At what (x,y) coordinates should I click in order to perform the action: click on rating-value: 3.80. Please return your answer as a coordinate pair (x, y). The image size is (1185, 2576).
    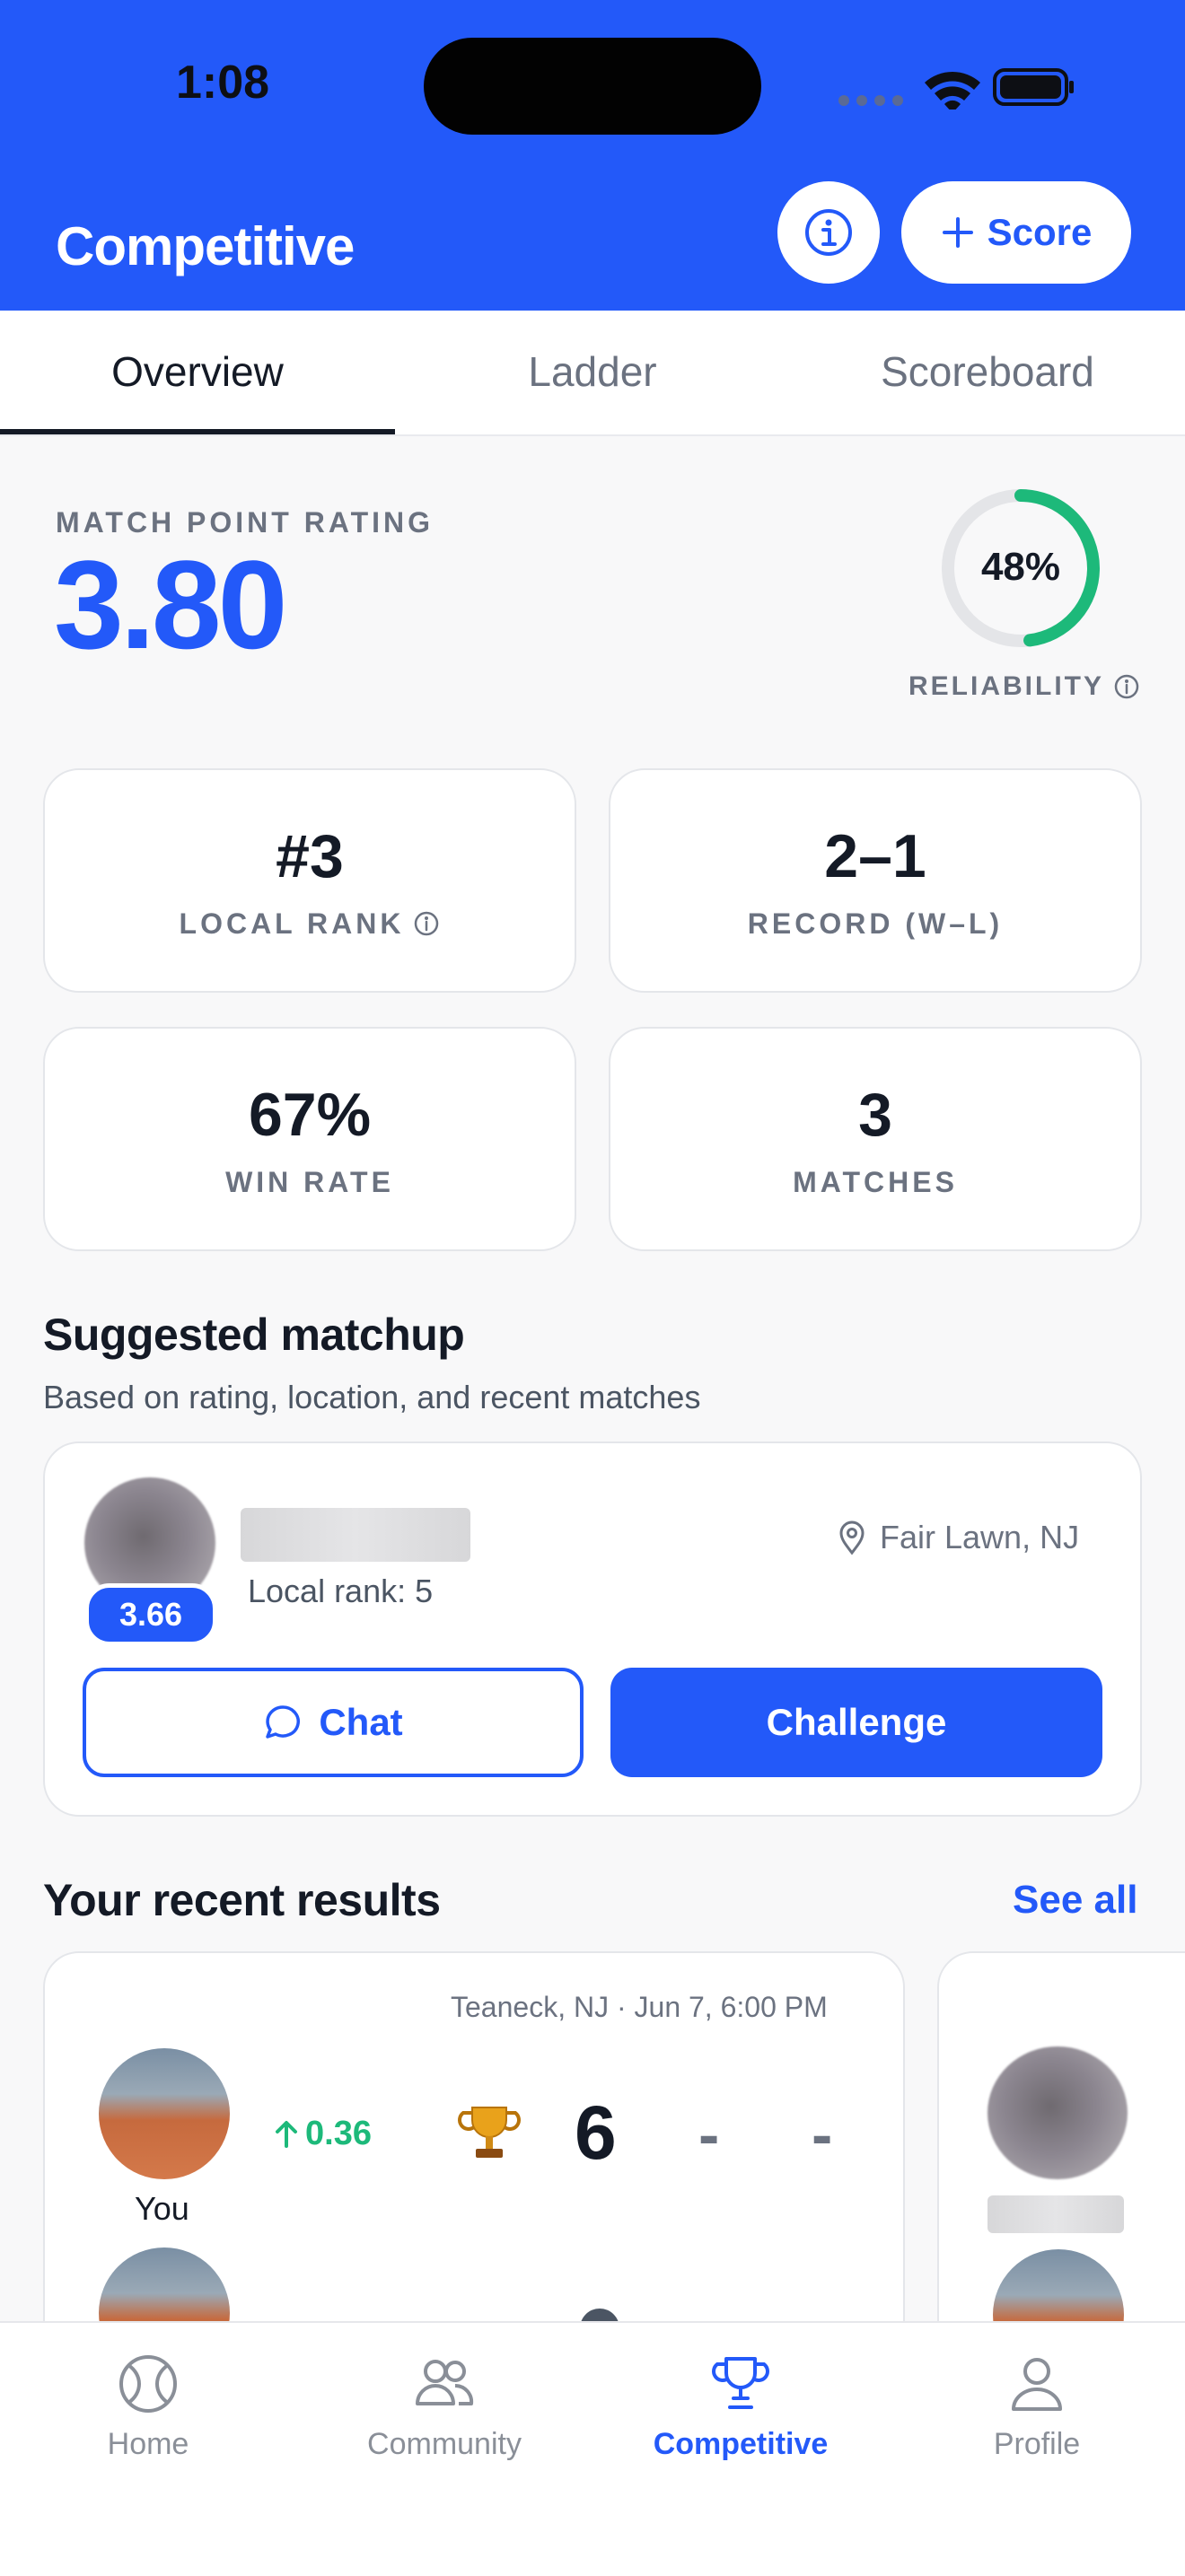
    Looking at the image, I should click on (170, 604).